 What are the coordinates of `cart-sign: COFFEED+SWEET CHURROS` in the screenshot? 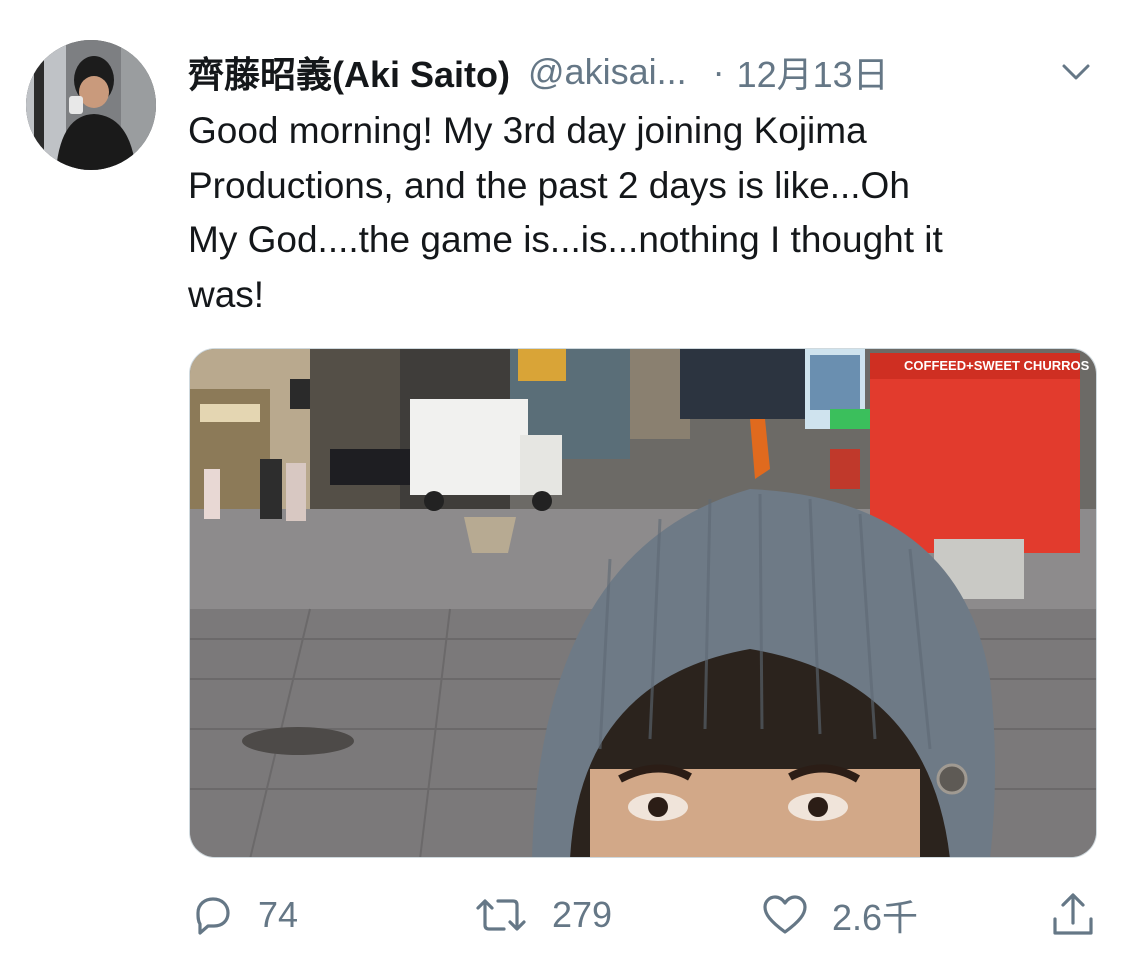 It's located at (997, 365).